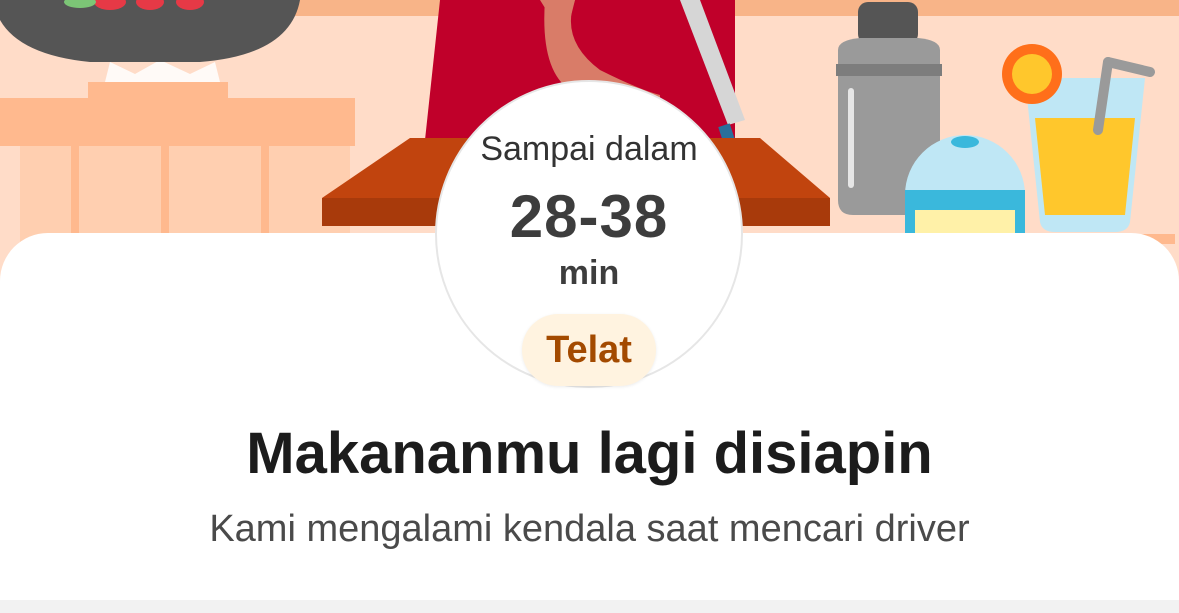 Image resolution: width=1179 pixels, height=613 pixels. What do you see at coordinates (589, 149) in the screenshot?
I see `eta-label: Sampai dalam` at bounding box center [589, 149].